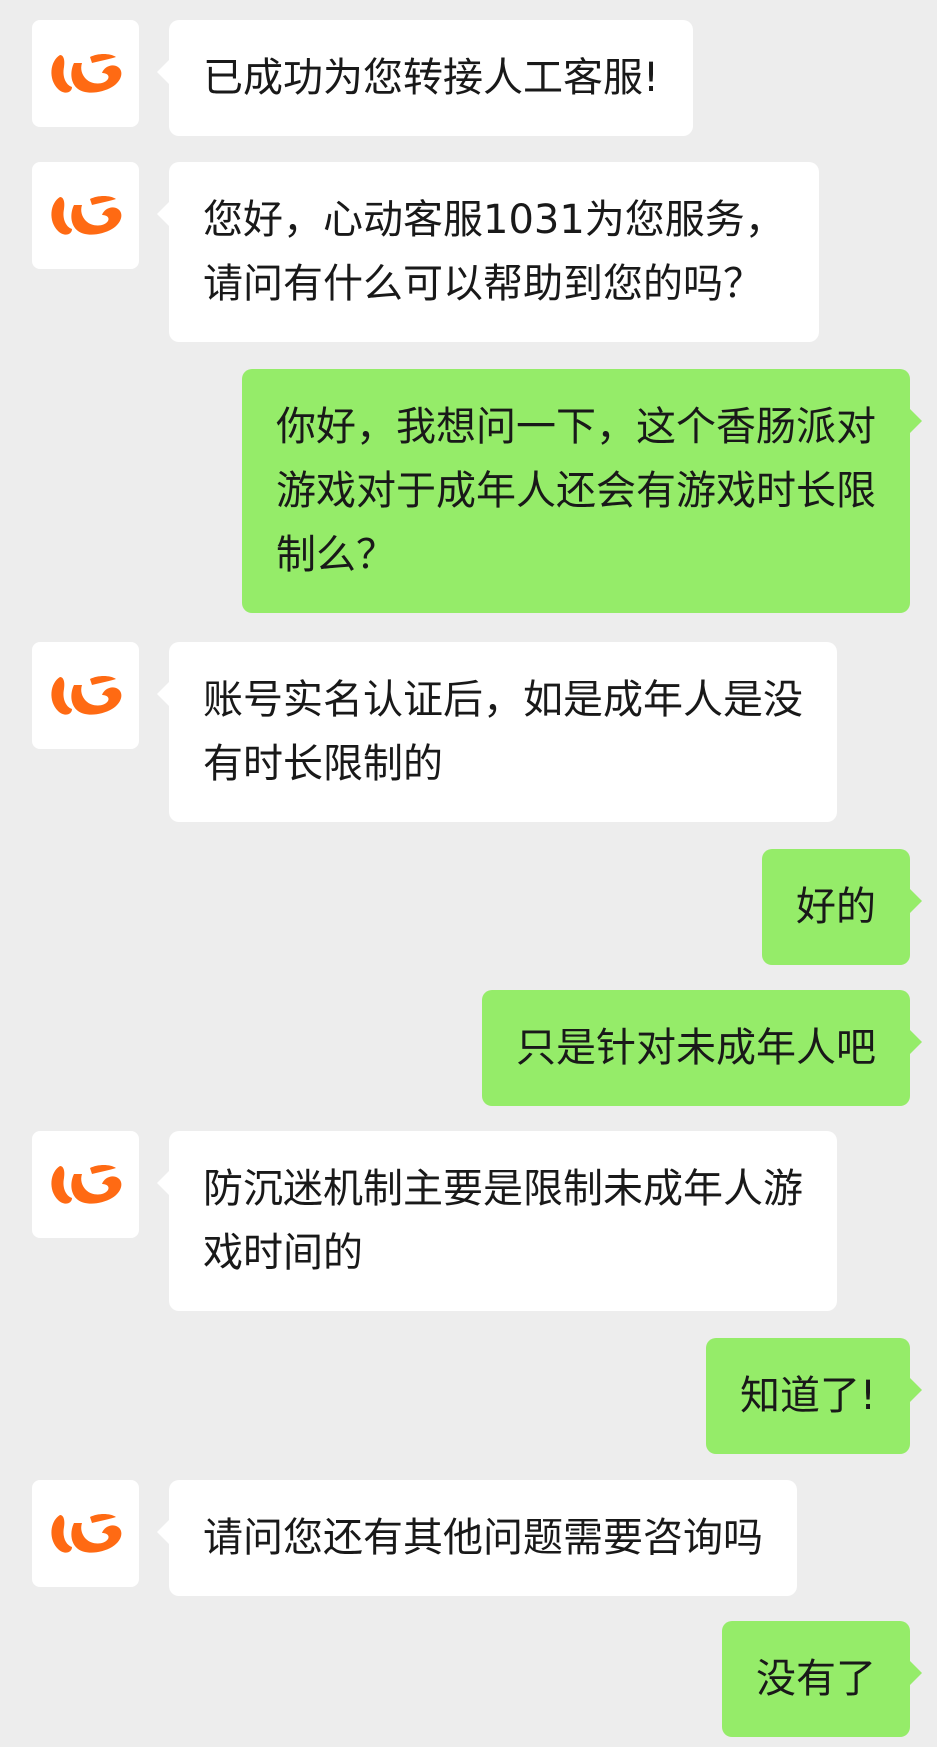  I want to click on message-bubble-agent: 防沉迷机制主要是限制未成年人游 戏时间的, so click(497, 1221).